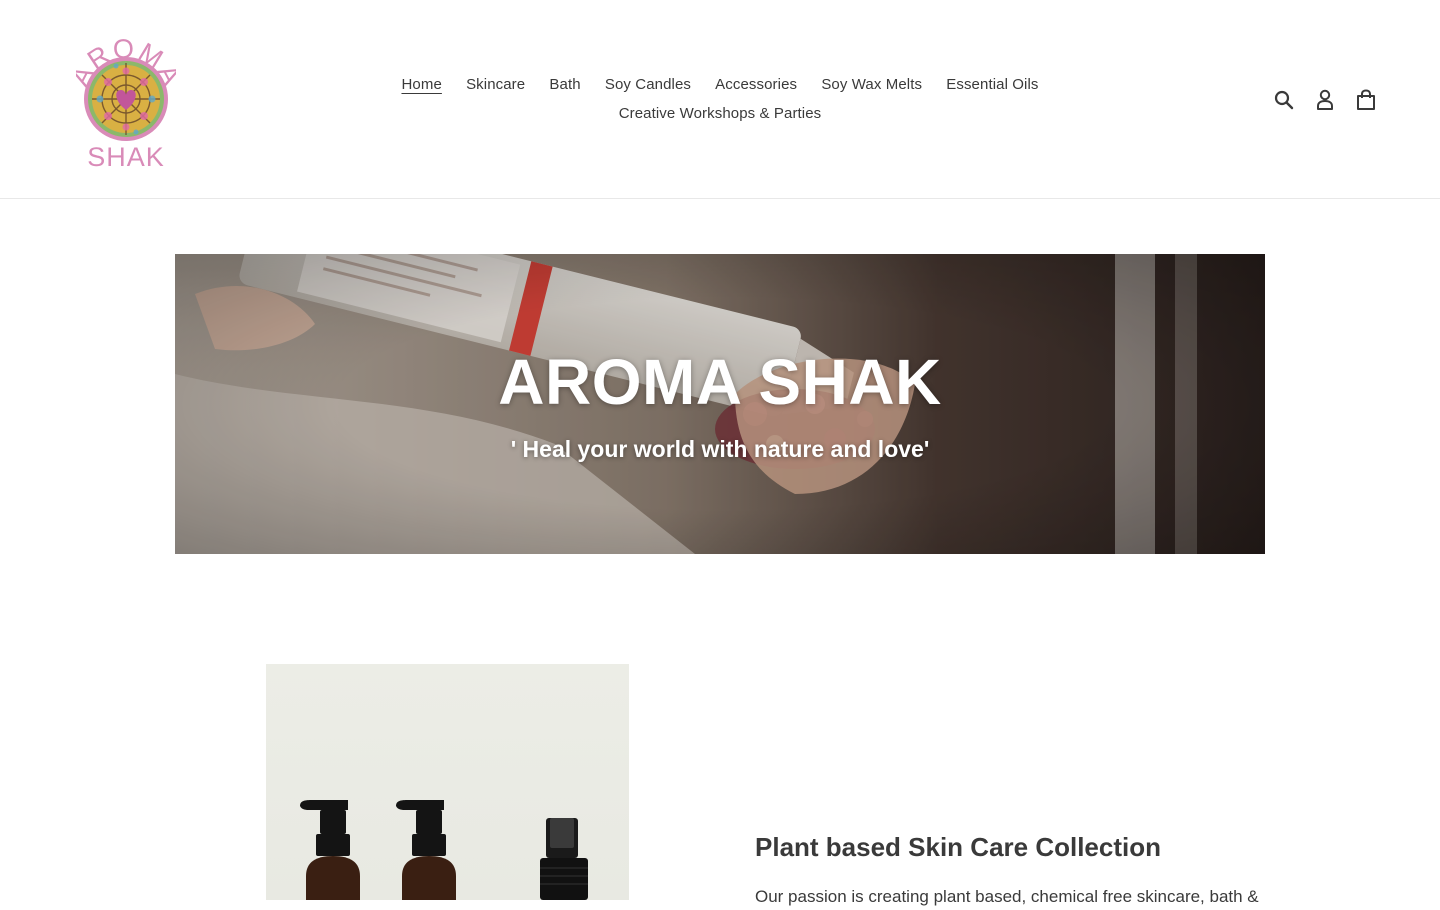 This screenshot has width=1440, height=910. What do you see at coordinates (720, 382) in the screenshot?
I see `hero-title: AROMA SHAK` at bounding box center [720, 382].